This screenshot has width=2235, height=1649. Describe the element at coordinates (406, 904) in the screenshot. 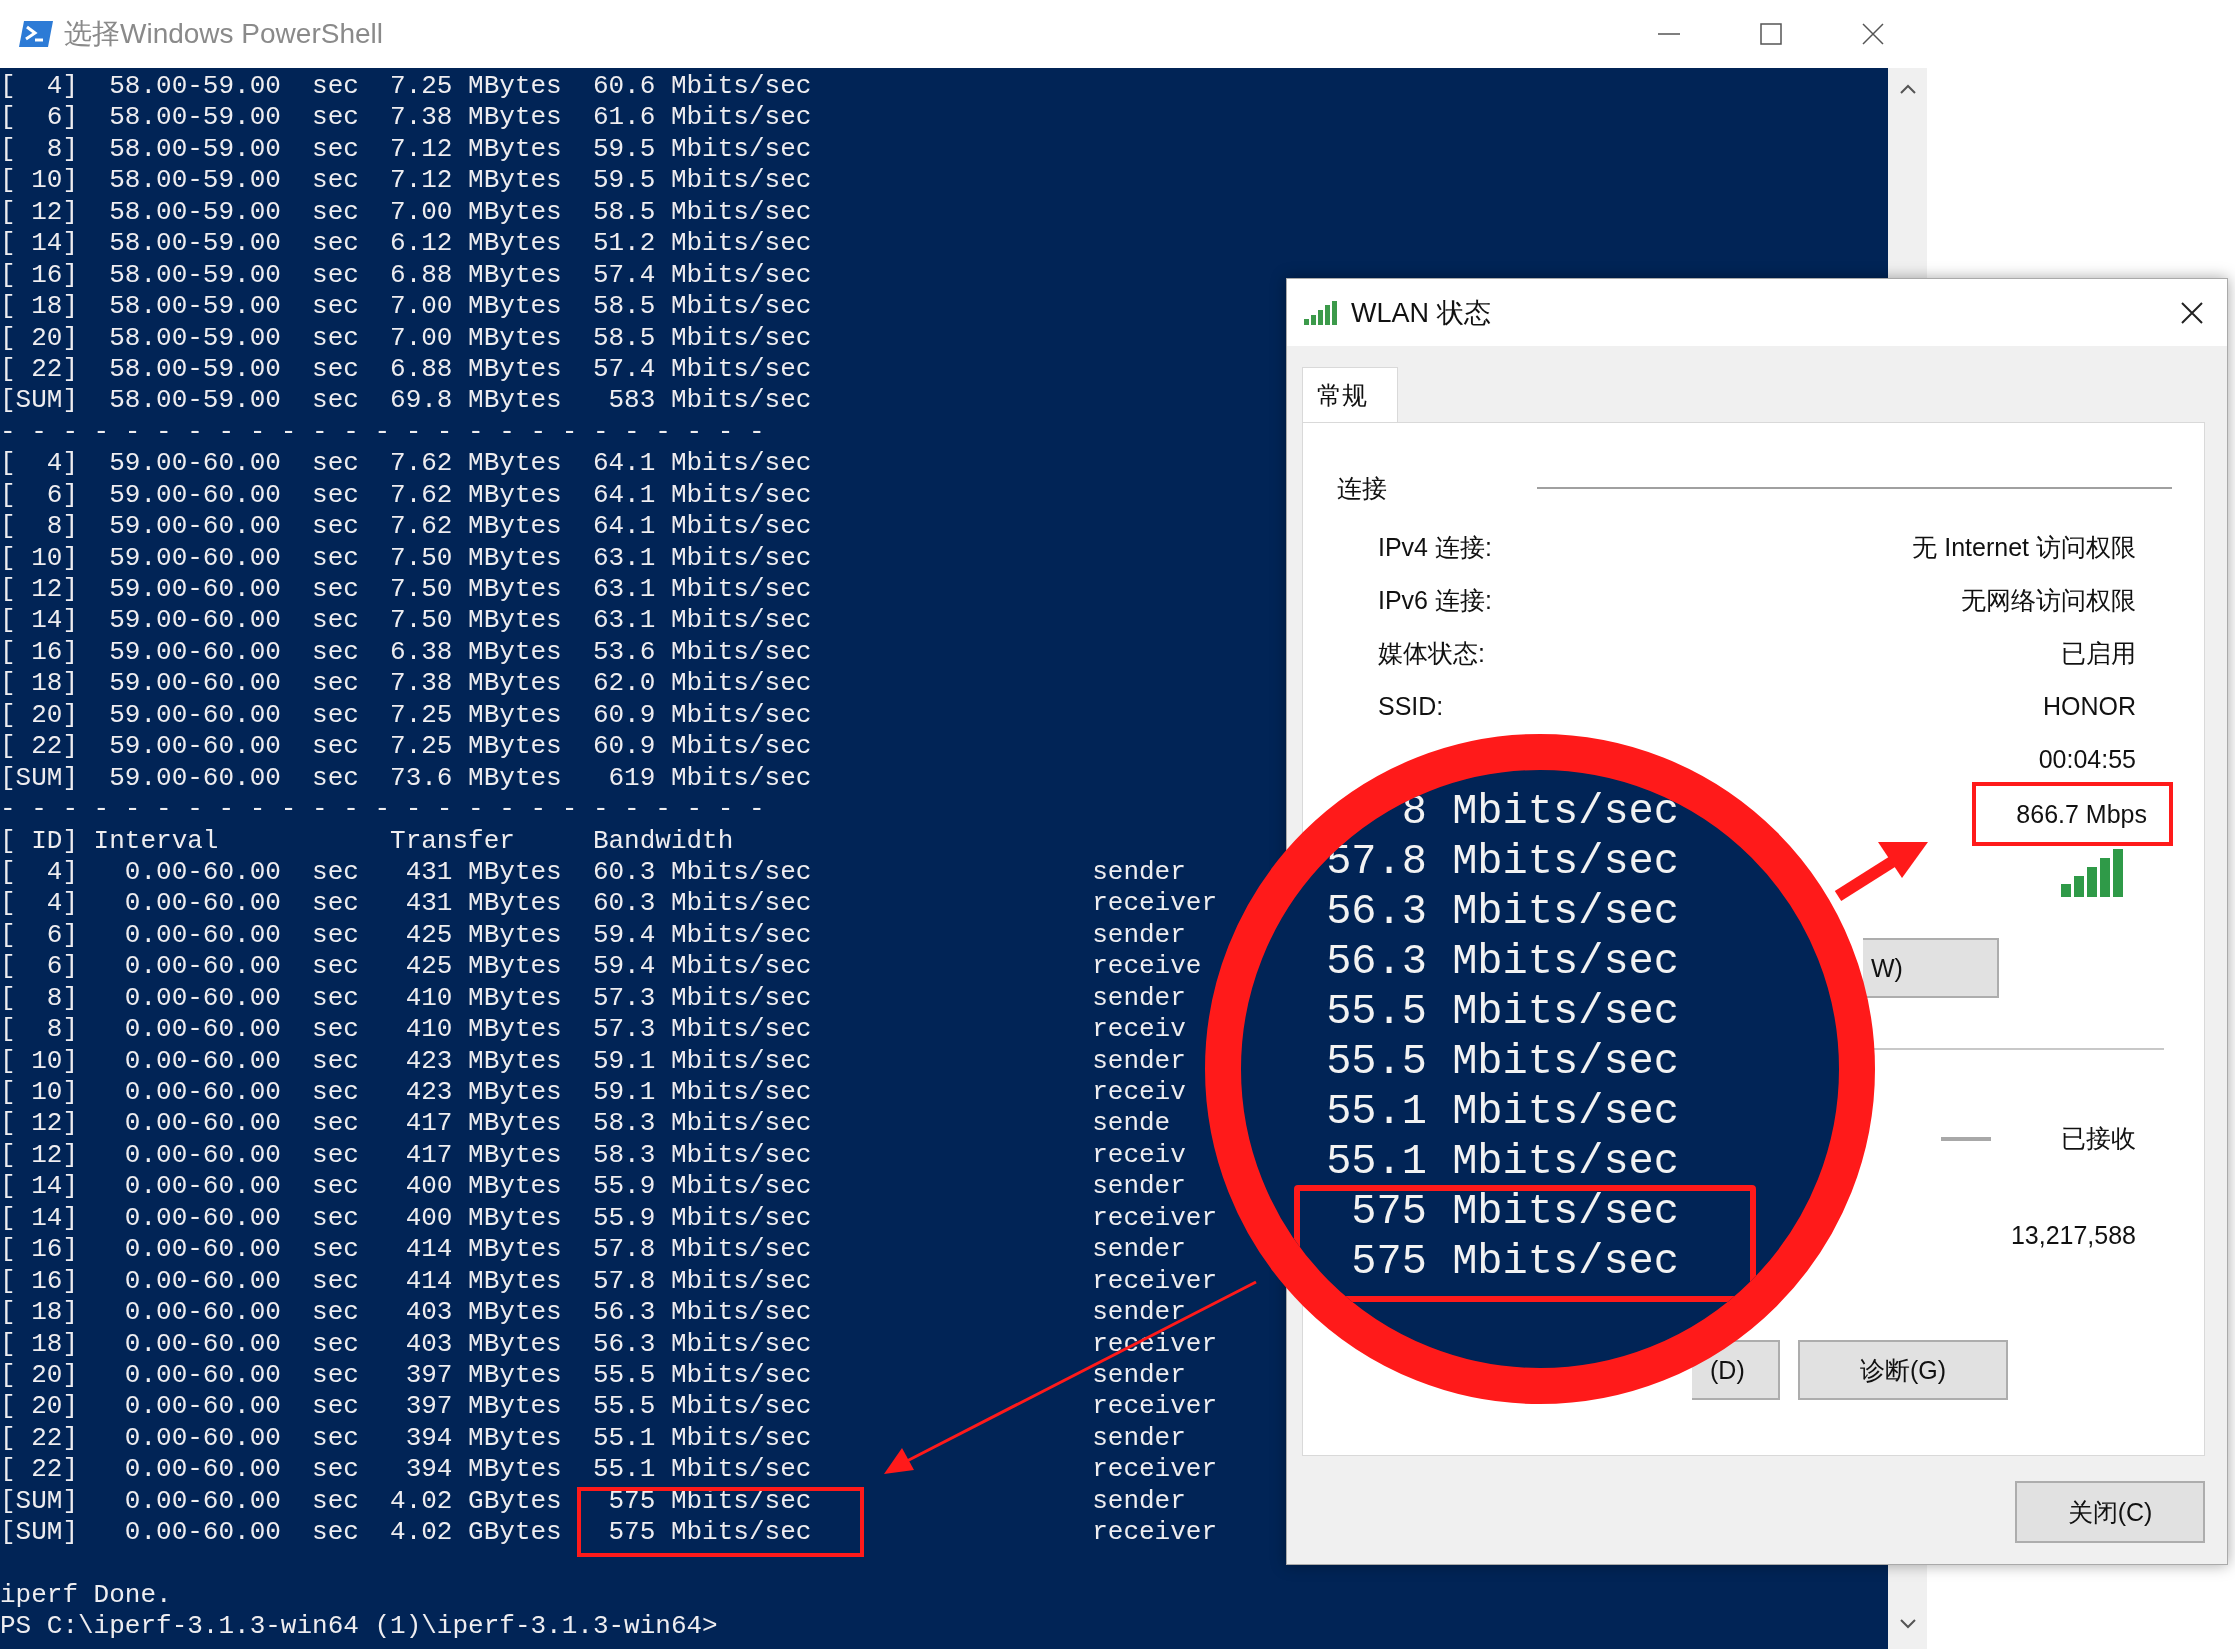

I see `console-line: [ 4] 0.00-60.00 sec 431 MBytes 60.3 Mbits/sec` at that location.